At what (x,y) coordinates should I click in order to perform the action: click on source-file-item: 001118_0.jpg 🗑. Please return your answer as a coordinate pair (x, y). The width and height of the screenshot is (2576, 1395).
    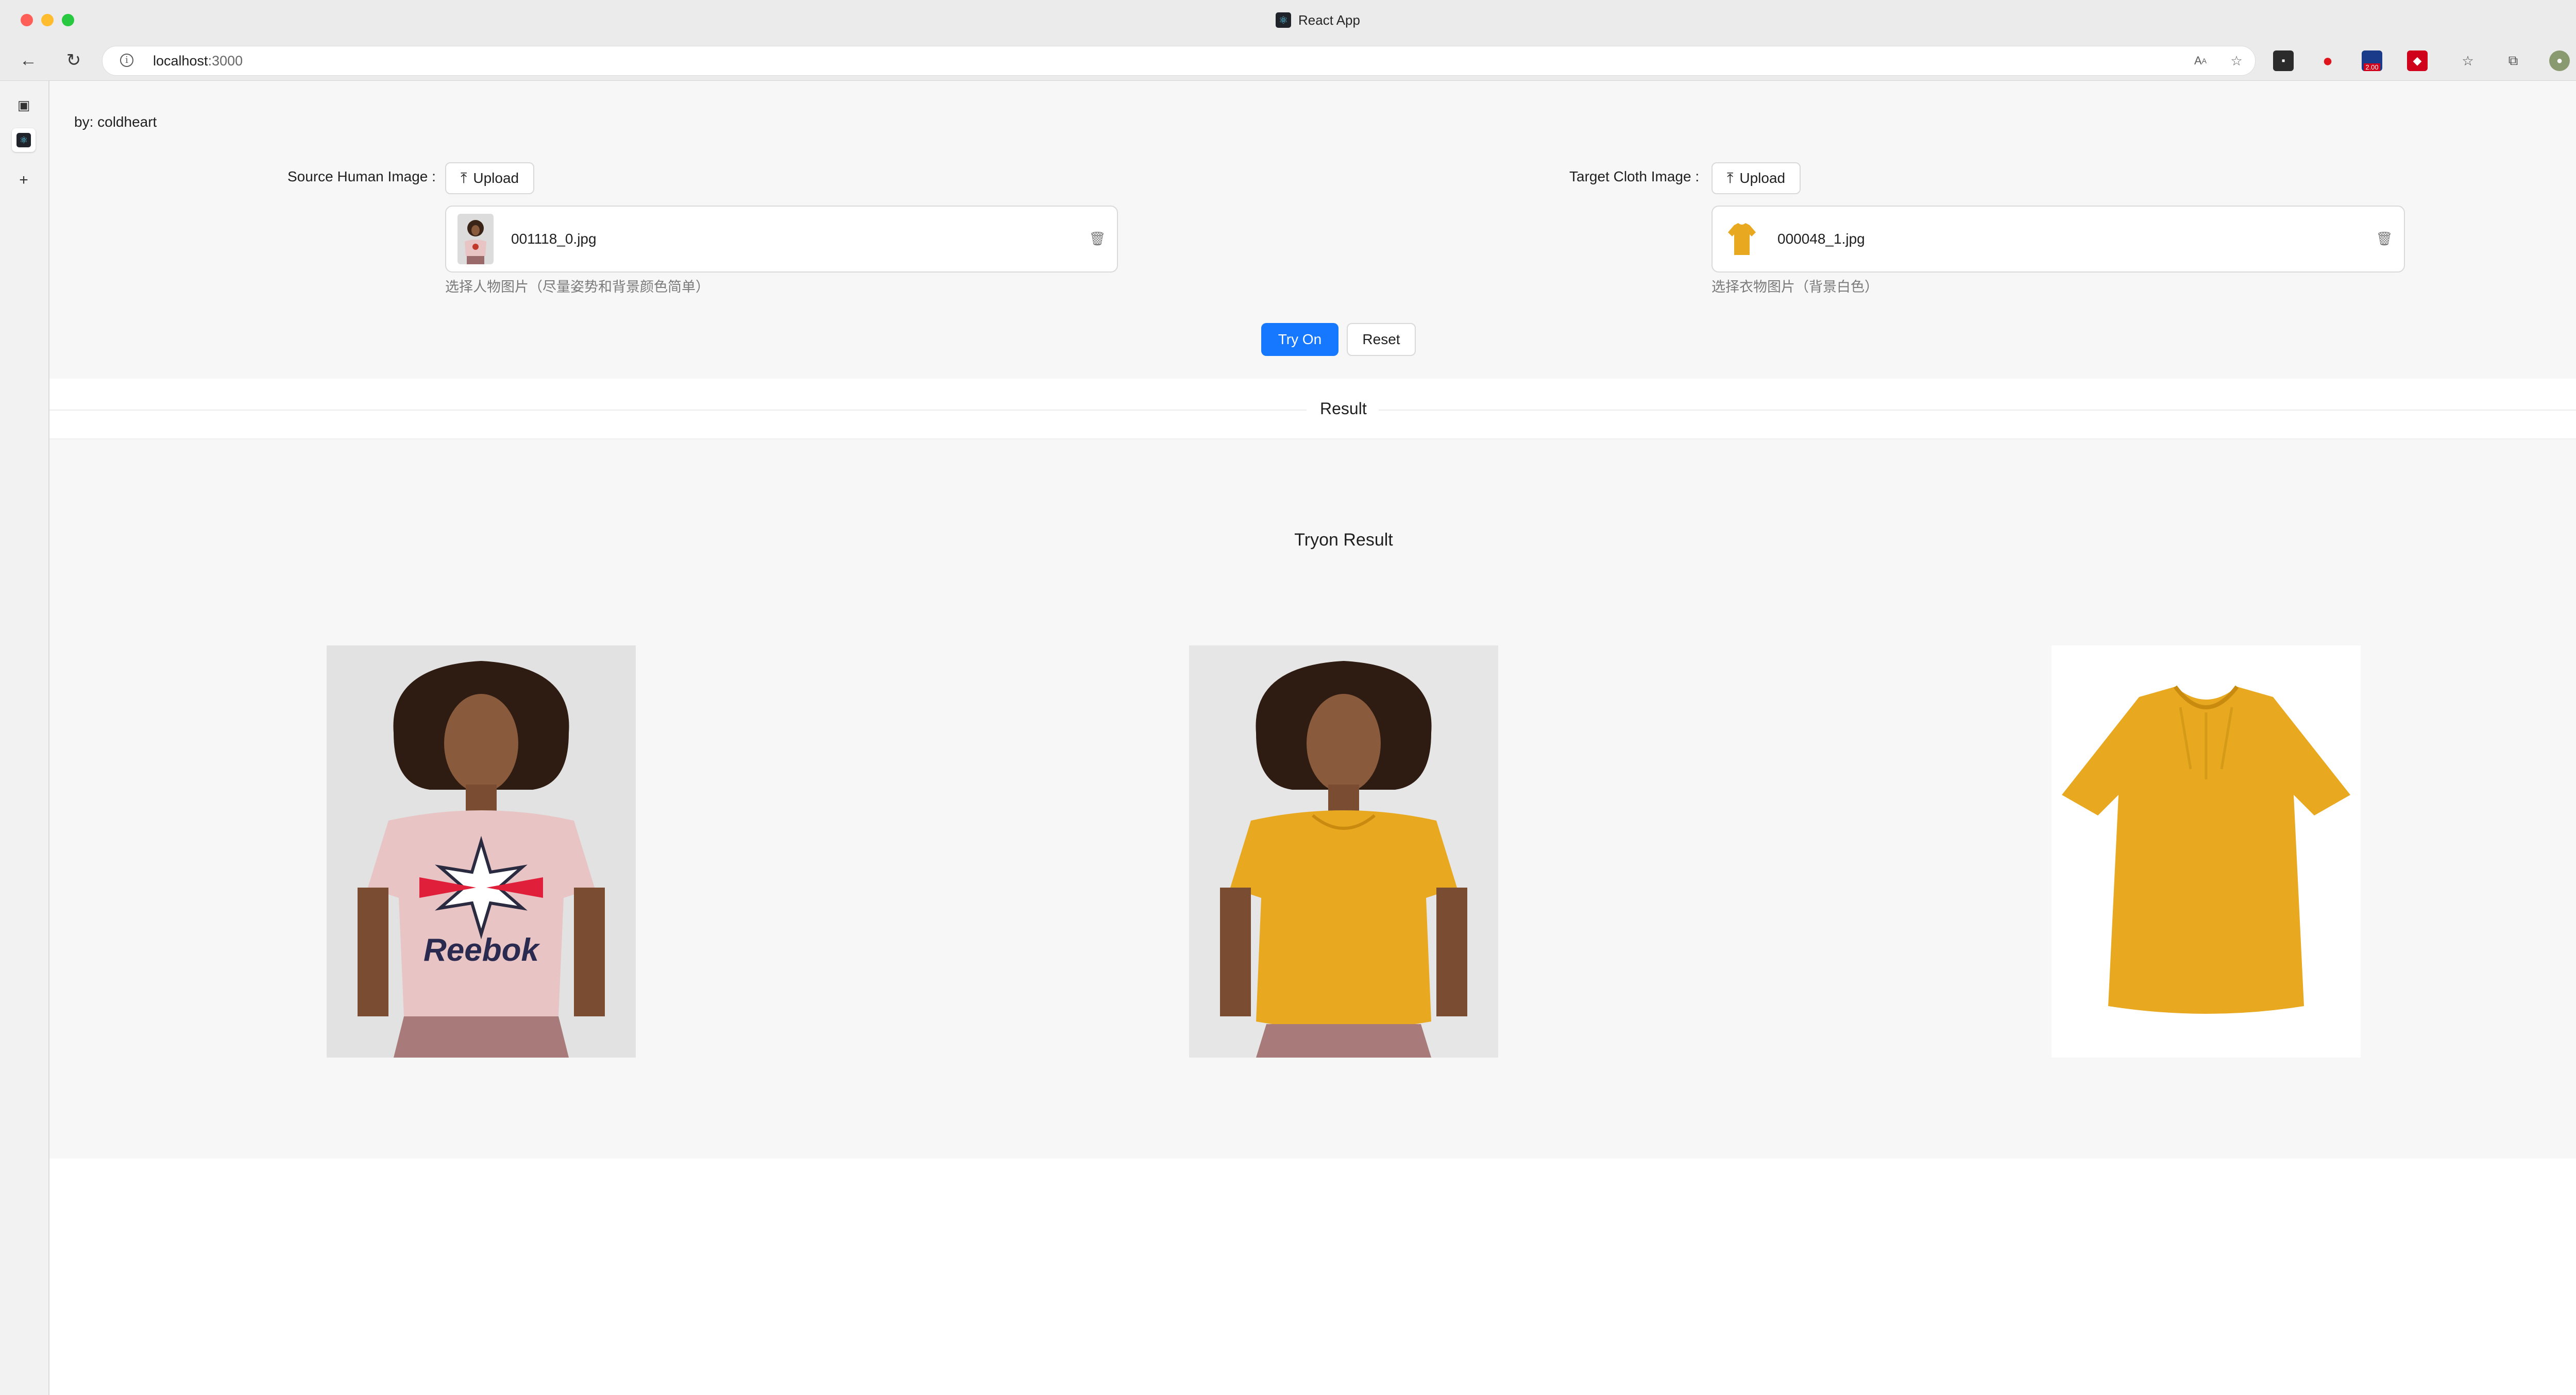
    Looking at the image, I should click on (781, 240).